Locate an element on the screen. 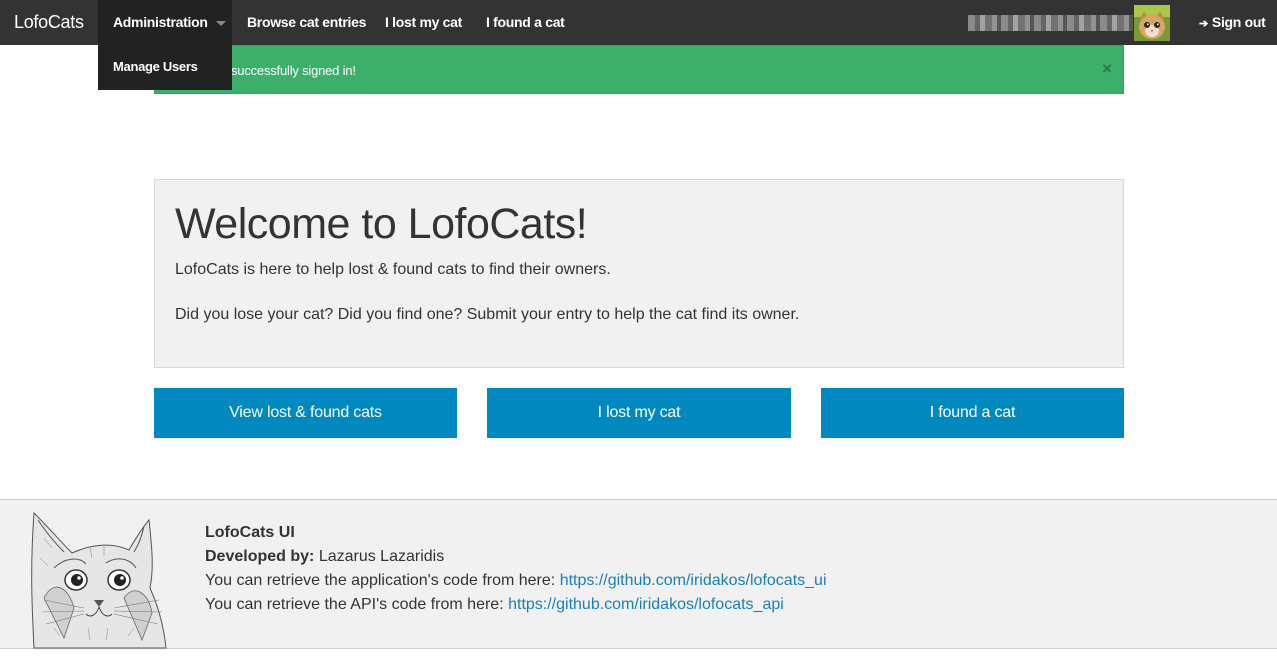 This screenshot has width=1277, height=672. caret-down-icon is located at coordinates (220, 23).